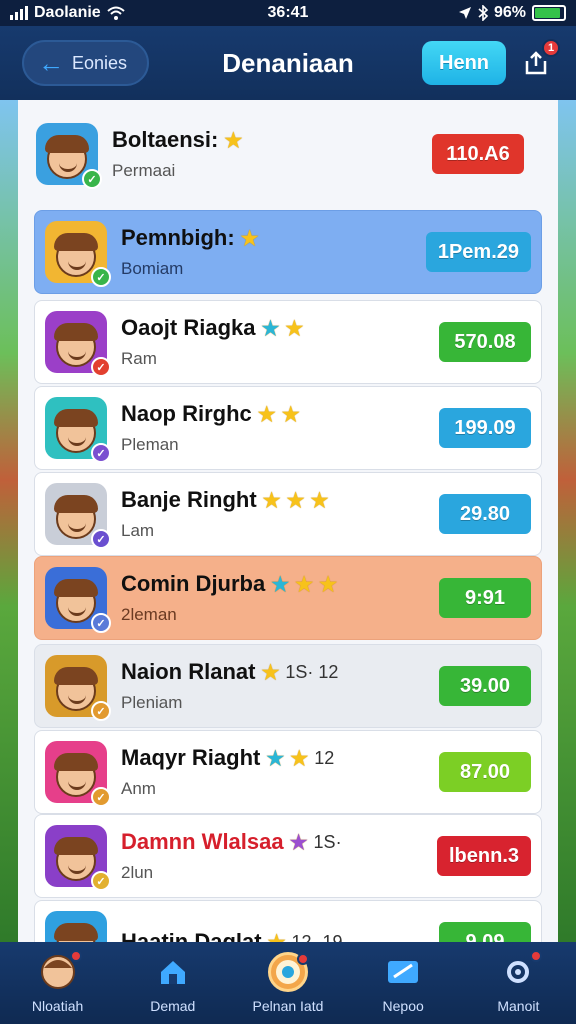 This screenshot has width=576, height=1024. Describe the element at coordinates (186, 413) in the screenshot. I see `game-name: Naop Rirghc` at that location.